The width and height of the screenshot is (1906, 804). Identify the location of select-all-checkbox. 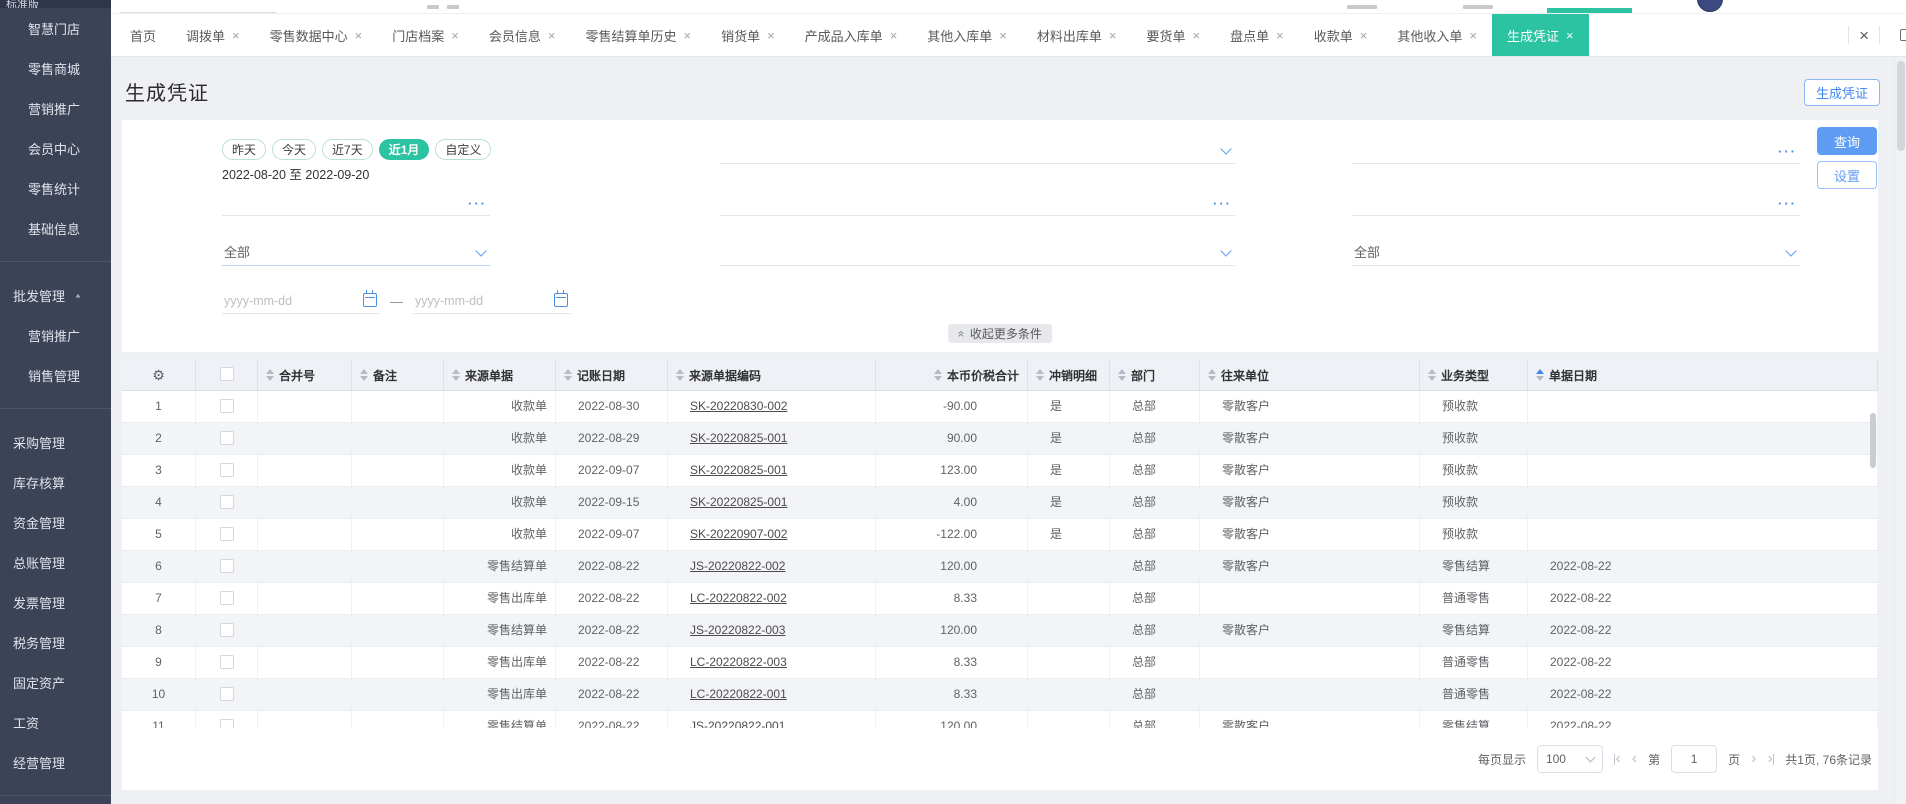
(226, 374).